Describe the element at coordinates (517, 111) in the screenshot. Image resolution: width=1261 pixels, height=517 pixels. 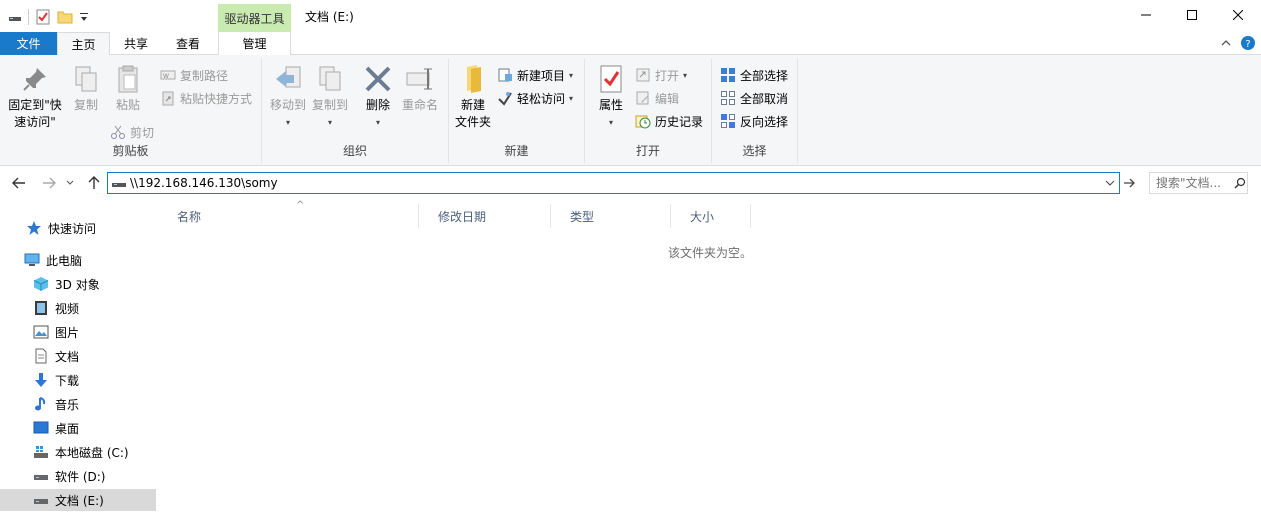
I see `new-group: 新建 文件夹 新建项目 ▾ 轻松访问 ▾ 新建` at that location.